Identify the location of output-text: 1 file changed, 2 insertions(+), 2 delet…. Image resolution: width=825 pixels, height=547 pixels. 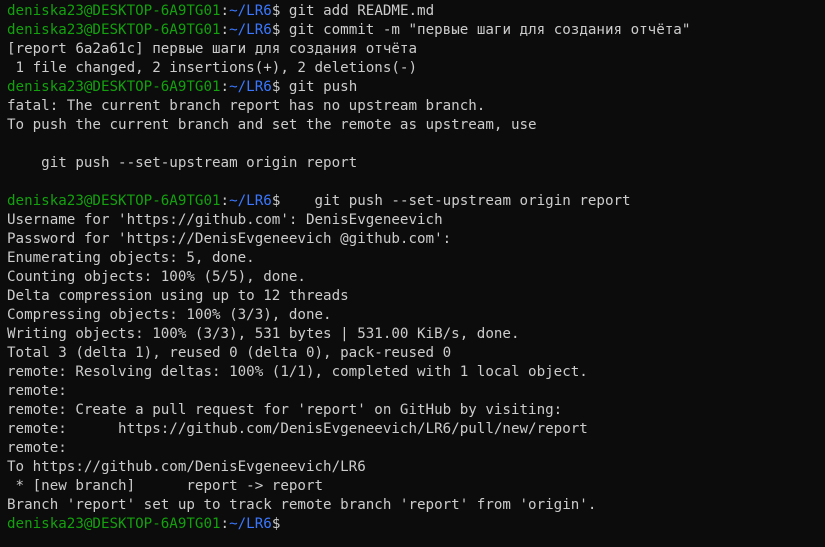
(212, 68).